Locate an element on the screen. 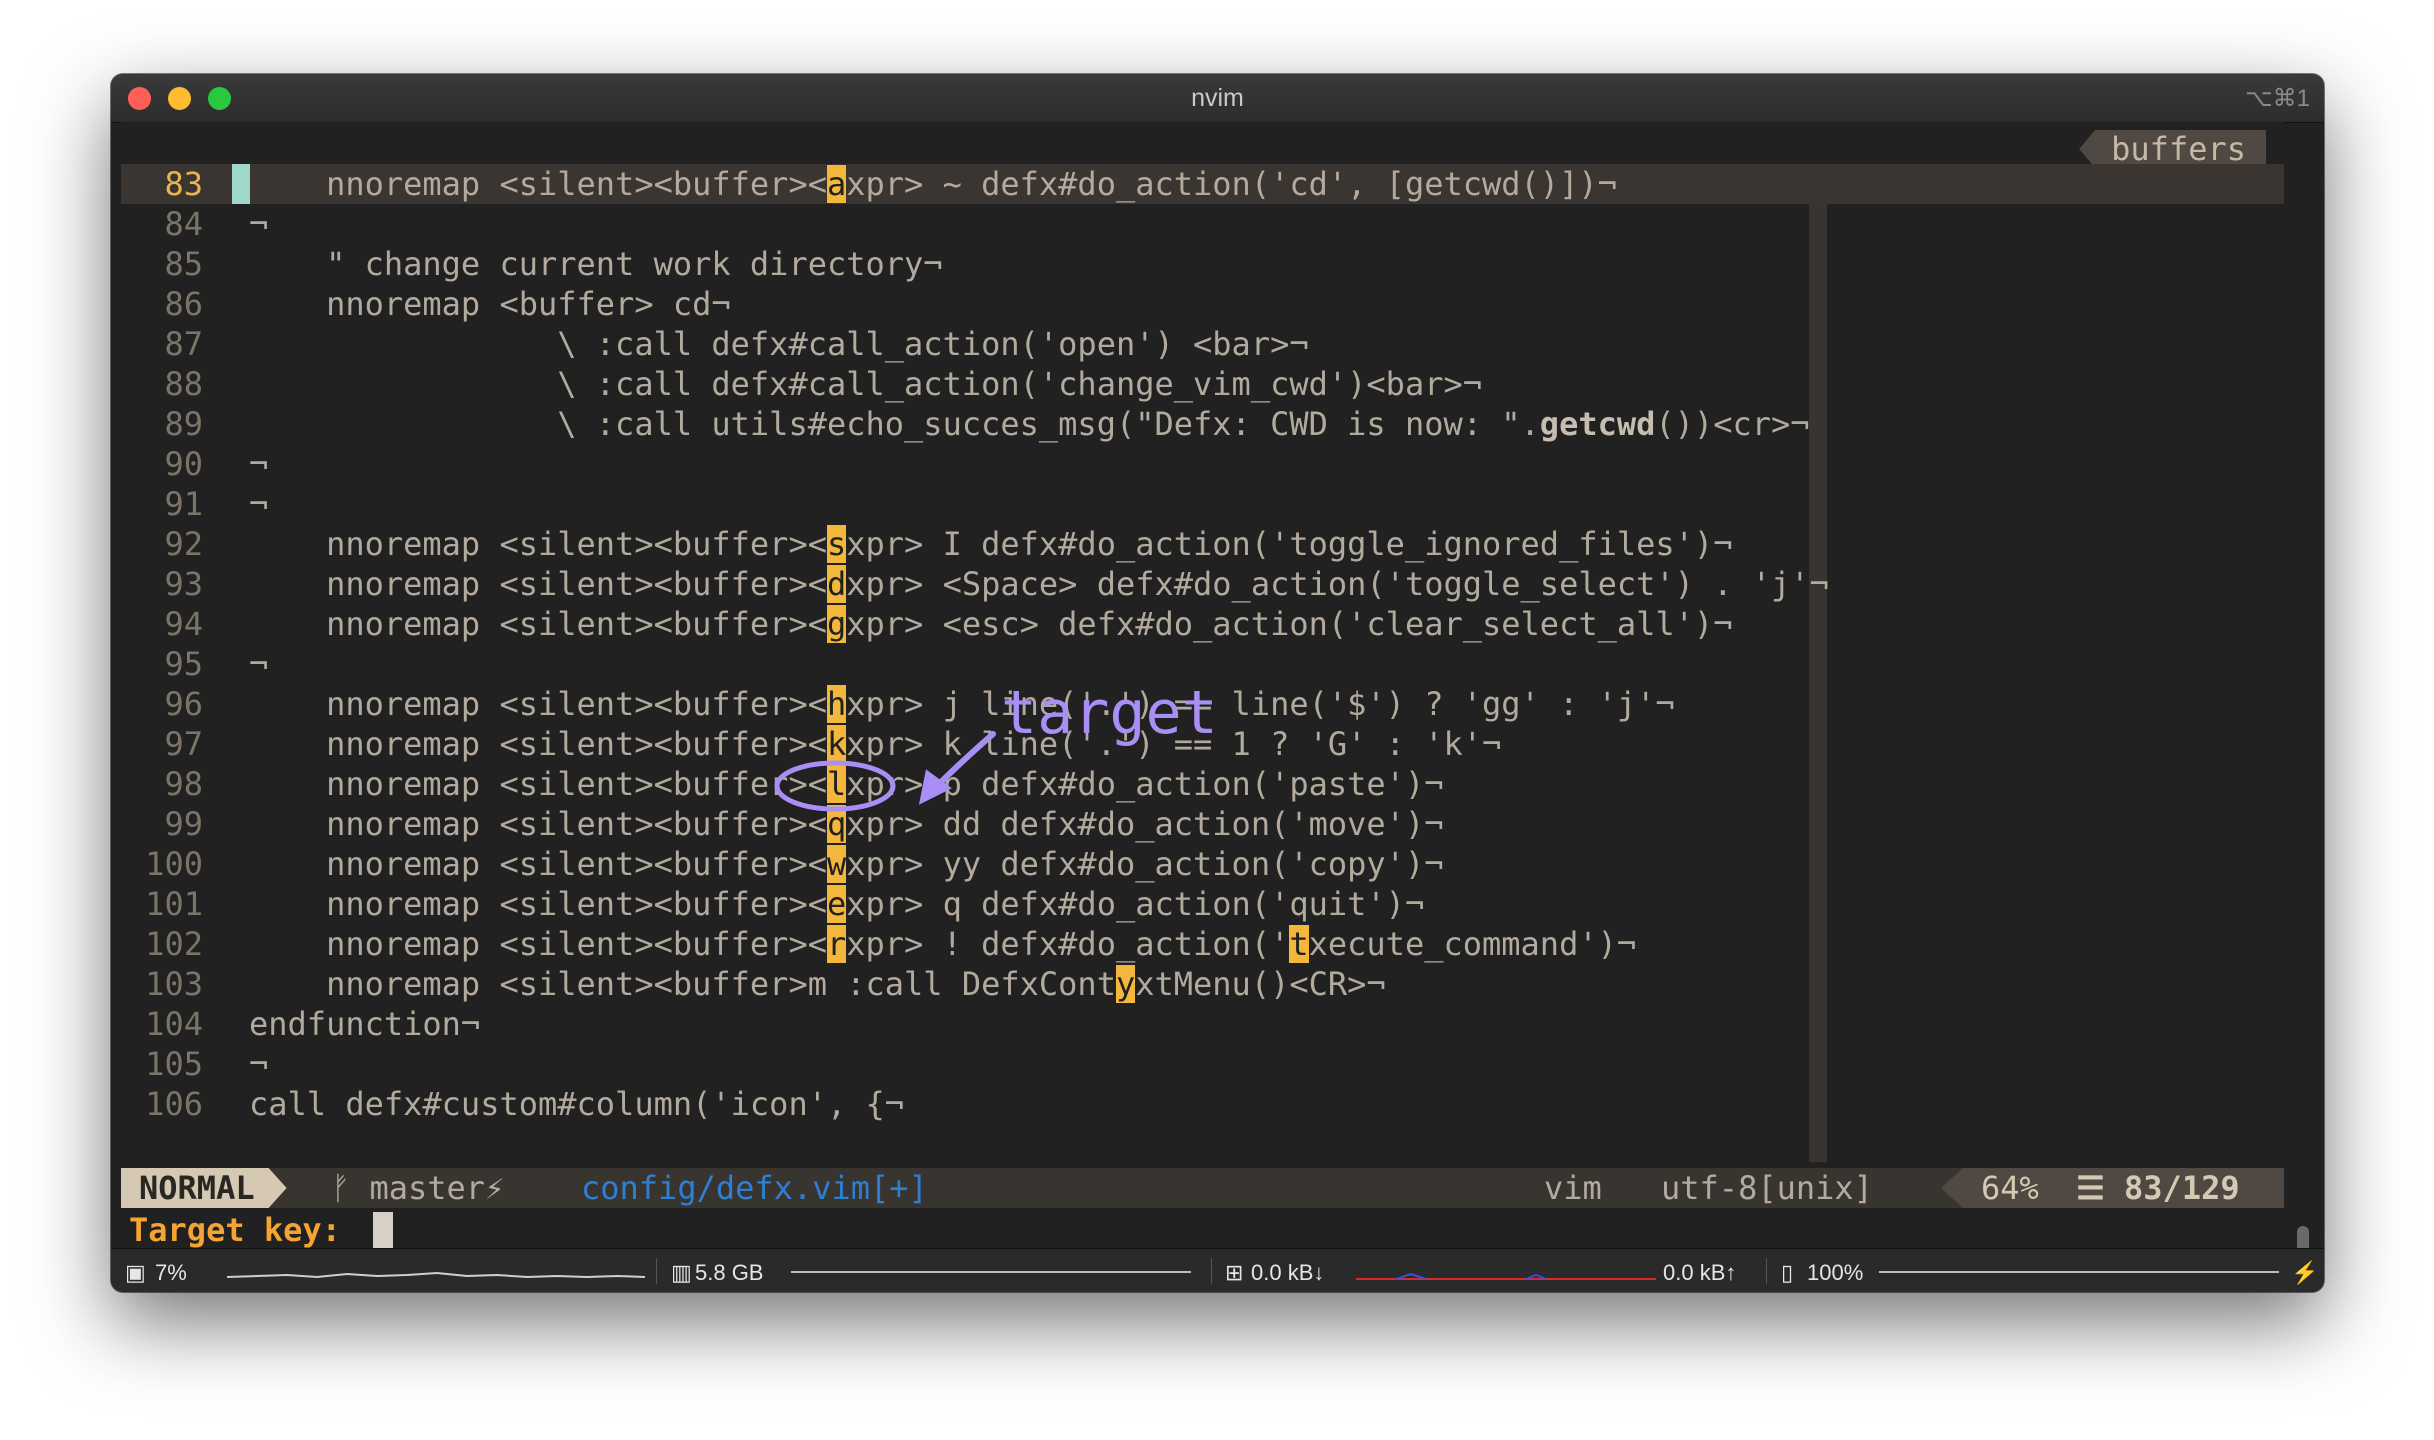  cpu-usage: 7% is located at coordinates (171, 1272).